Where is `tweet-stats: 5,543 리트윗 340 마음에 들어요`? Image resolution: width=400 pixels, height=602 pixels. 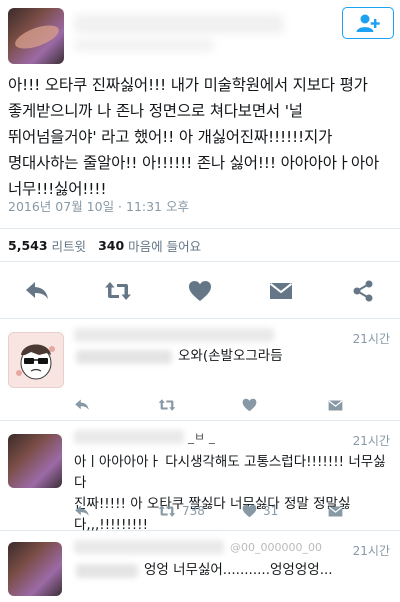
tweet-stats: 5,543 리트윗 340 마음에 들어요 is located at coordinates (200, 245).